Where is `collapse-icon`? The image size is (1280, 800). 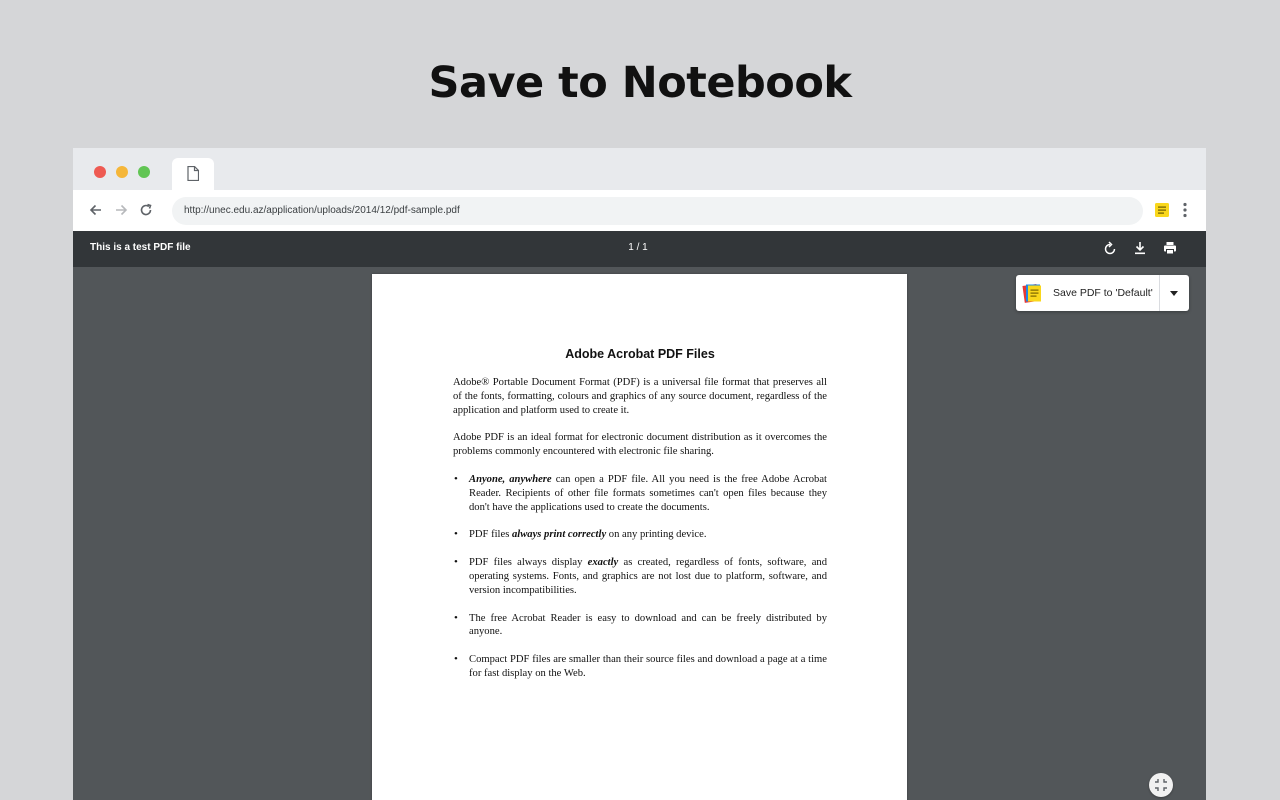 collapse-icon is located at coordinates (1161, 785).